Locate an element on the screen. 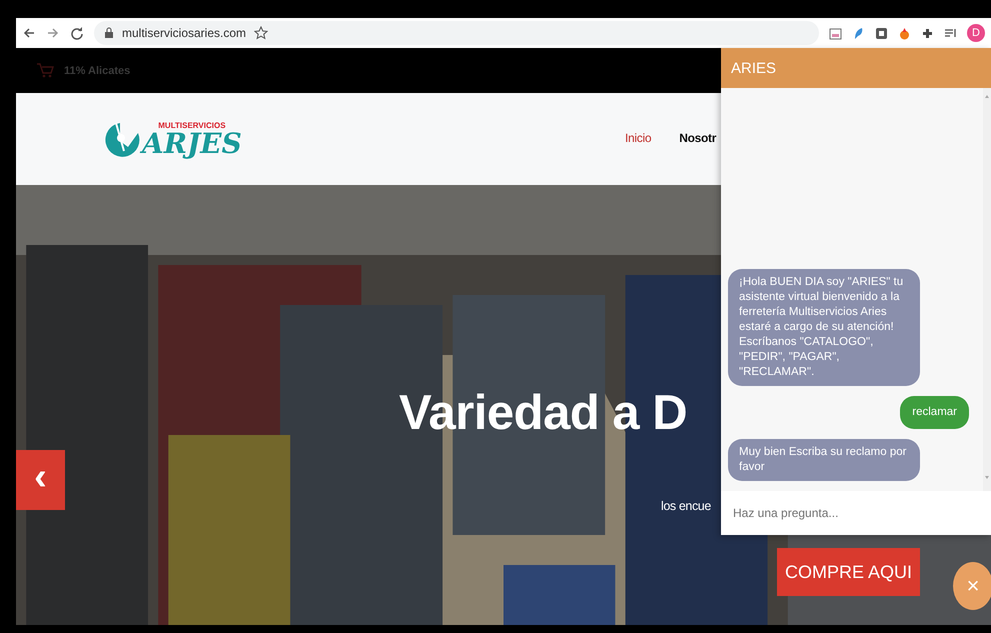 The height and width of the screenshot is (633, 991). forward-icon is located at coordinates (53, 33).